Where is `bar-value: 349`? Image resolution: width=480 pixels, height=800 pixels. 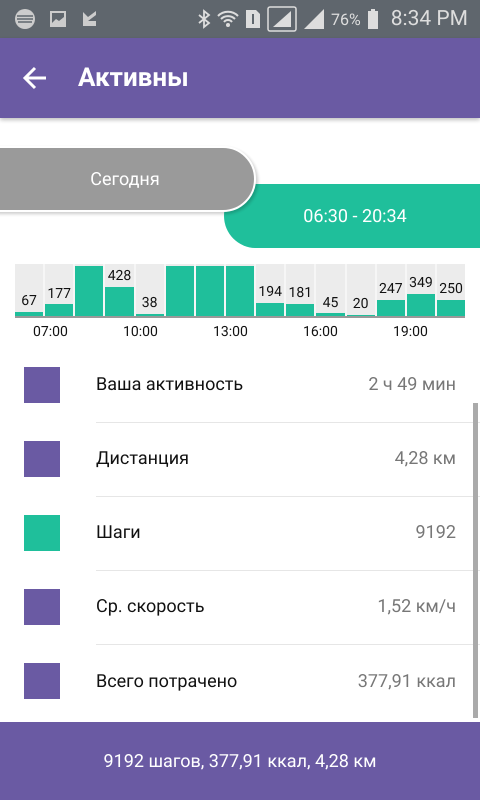
bar-value: 349 is located at coordinates (421, 282).